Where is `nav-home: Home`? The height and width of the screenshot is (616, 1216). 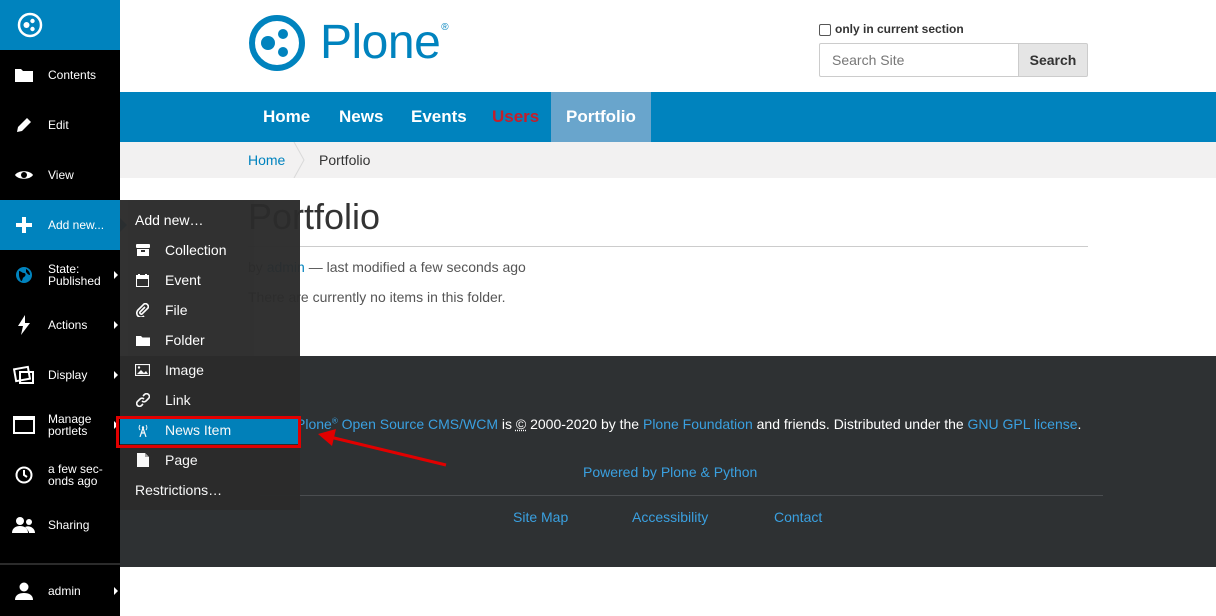
nav-home: Home is located at coordinates (286, 117).